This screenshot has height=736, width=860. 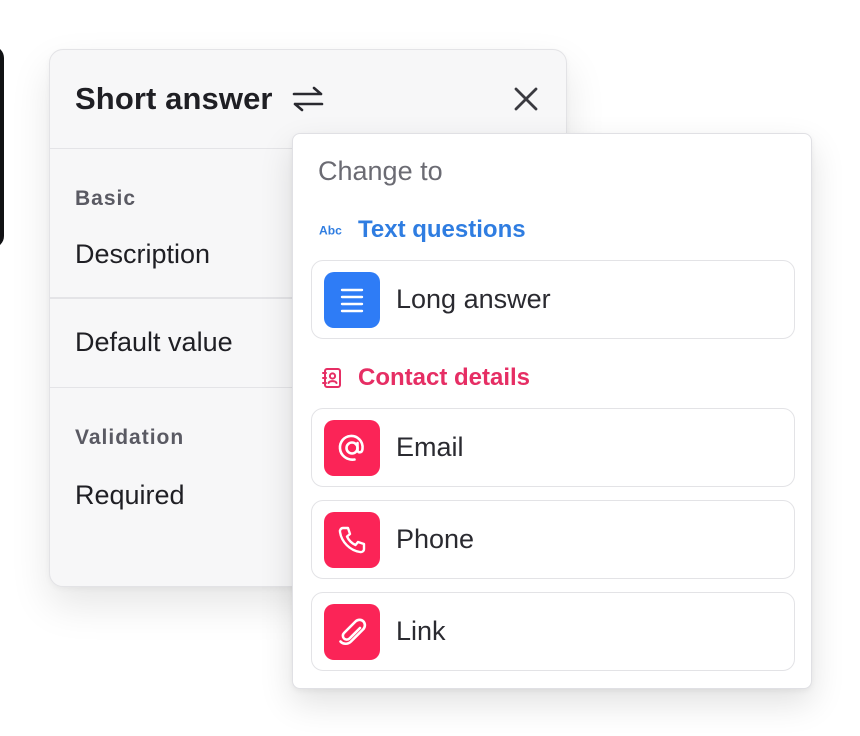 I want to click on option-phone: Phone, so click(x=553, y=539).